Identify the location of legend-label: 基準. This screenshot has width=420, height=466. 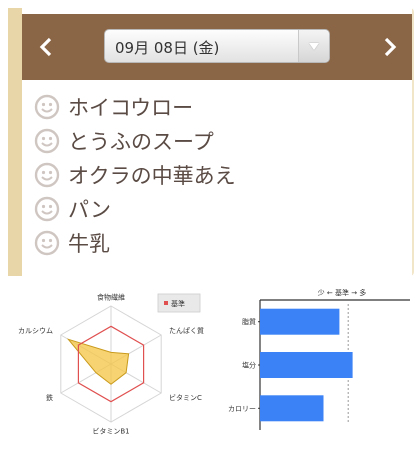
(178, 303).